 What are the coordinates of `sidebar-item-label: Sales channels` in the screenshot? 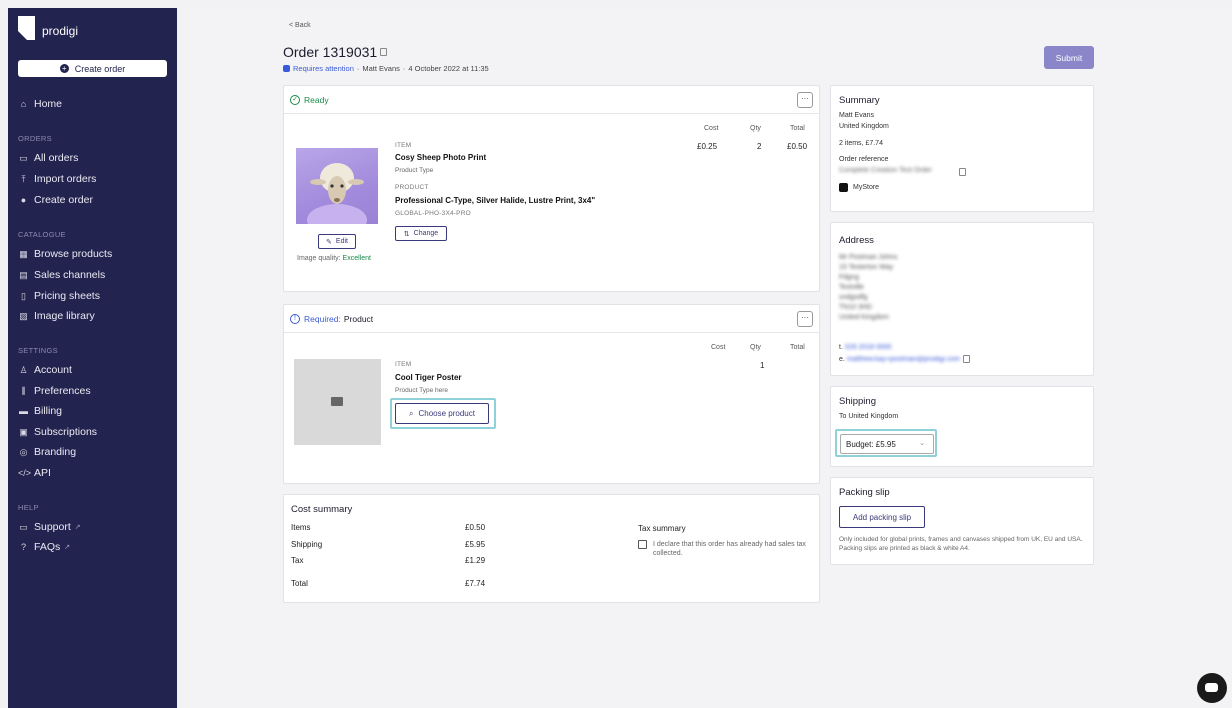 It's located at (70, 275).